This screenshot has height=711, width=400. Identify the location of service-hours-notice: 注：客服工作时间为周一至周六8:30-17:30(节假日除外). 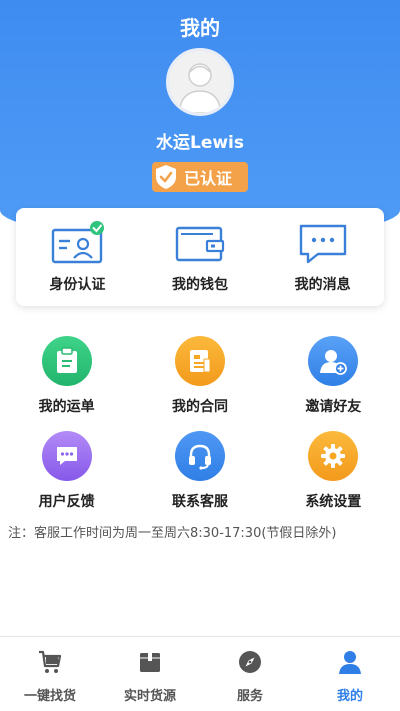
(172, 533).